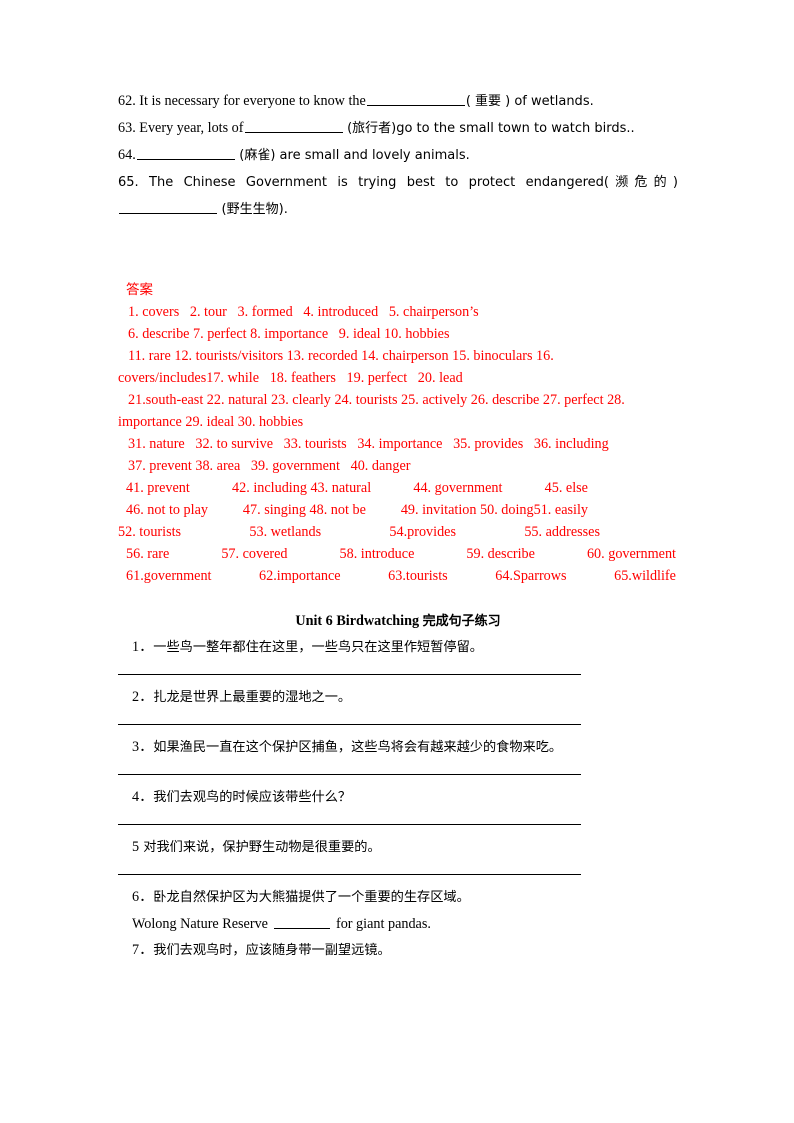  I want to click on question-65-text-after: (野生生物)., so click(254, 209).